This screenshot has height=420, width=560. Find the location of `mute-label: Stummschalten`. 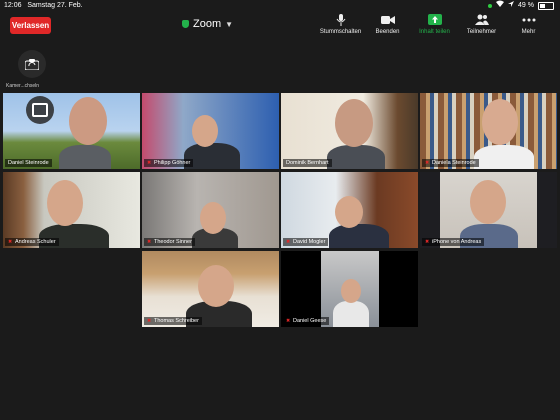

mute-label: Stummschalten is located at coordinates (340, 32).